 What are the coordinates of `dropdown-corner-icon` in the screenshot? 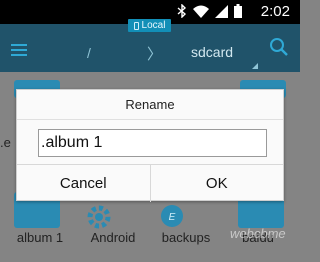 It's located at (255, 66).